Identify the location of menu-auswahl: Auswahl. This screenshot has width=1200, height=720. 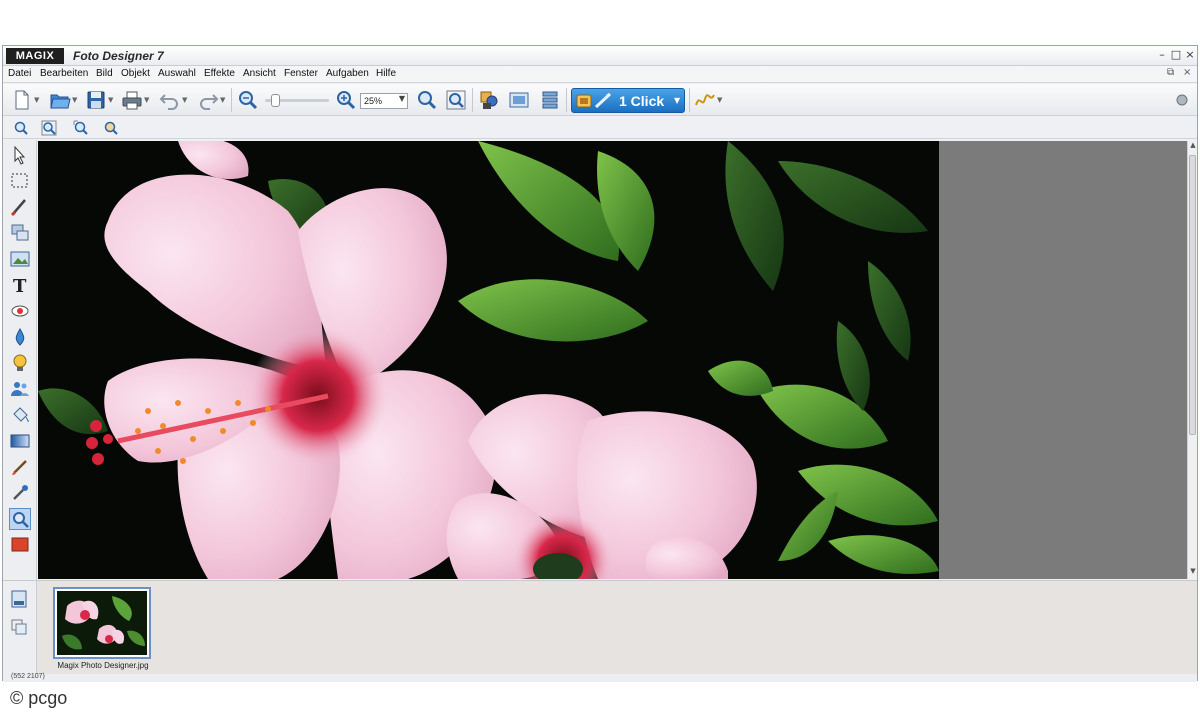
(177, 73).